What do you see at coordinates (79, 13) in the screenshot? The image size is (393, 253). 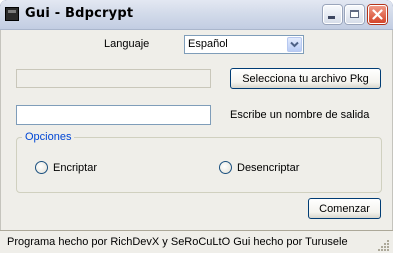 I see `window-title: Gui - Bdpcrypt` at bounding box center [79, 13].